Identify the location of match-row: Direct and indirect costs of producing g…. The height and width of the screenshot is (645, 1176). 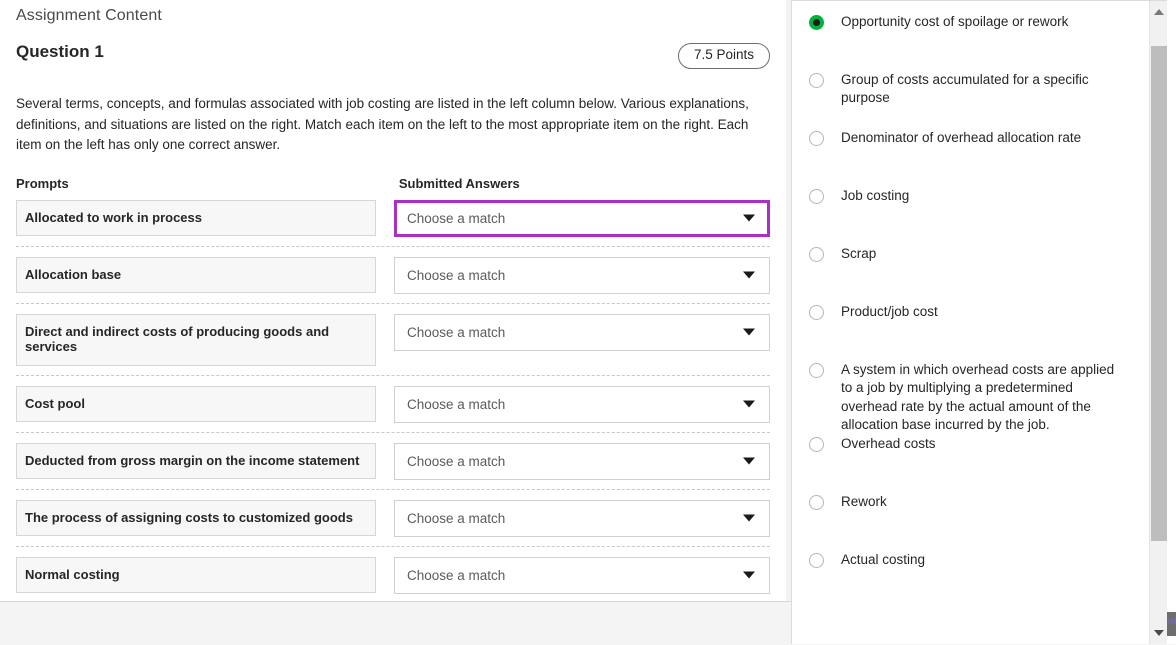
(393, 344).